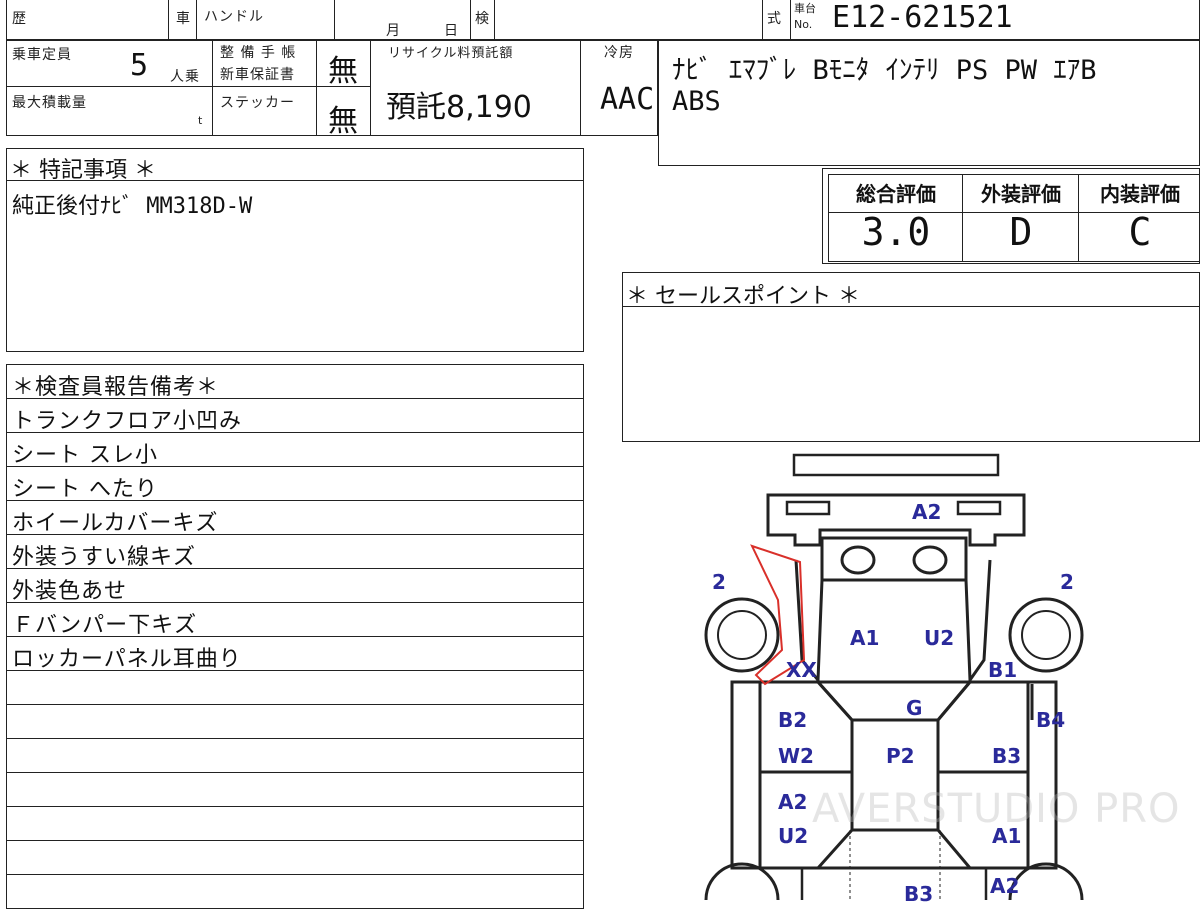 This screenshot has width=1200, height=909. Describe the element at coordinates (343, 71) in the screenshot. I see `maintenance-value: 無` at that location.